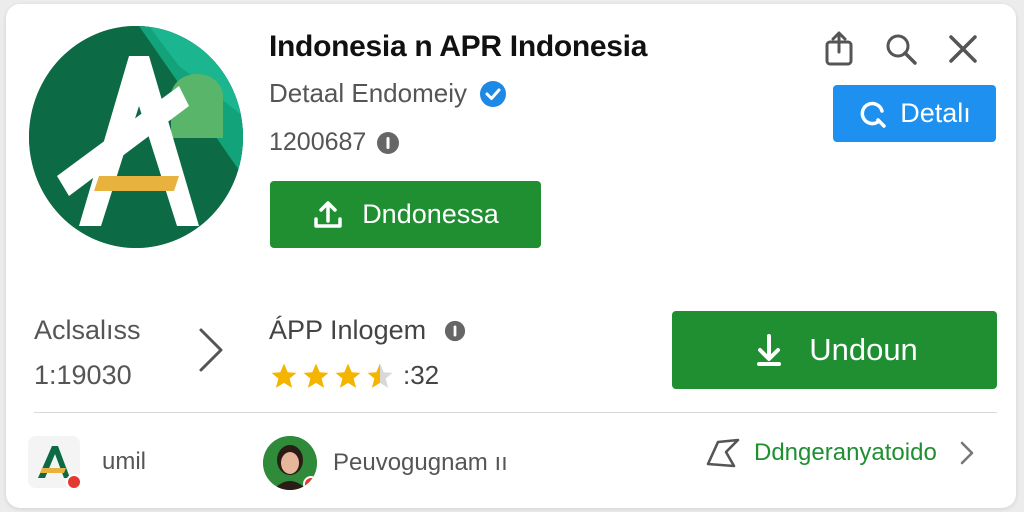 The width and height of the screenshot is (1024, 512). I want to click on bottom-link-text: Ddngeranyatoido, so click(845, 453).